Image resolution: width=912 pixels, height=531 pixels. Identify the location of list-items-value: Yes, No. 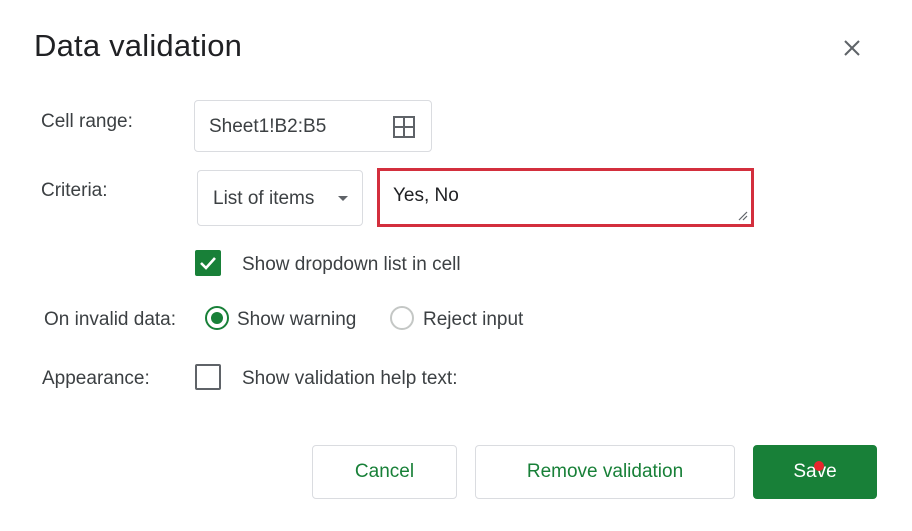
(426, 195).